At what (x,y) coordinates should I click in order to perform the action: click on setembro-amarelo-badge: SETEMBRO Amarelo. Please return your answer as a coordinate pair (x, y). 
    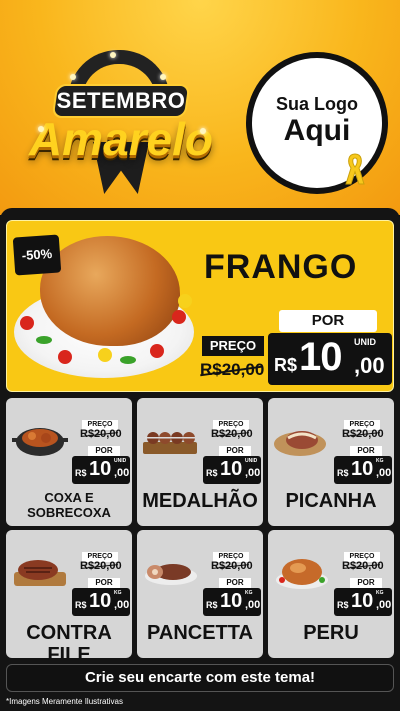
    Looking at the image, I should click on (121, 122).